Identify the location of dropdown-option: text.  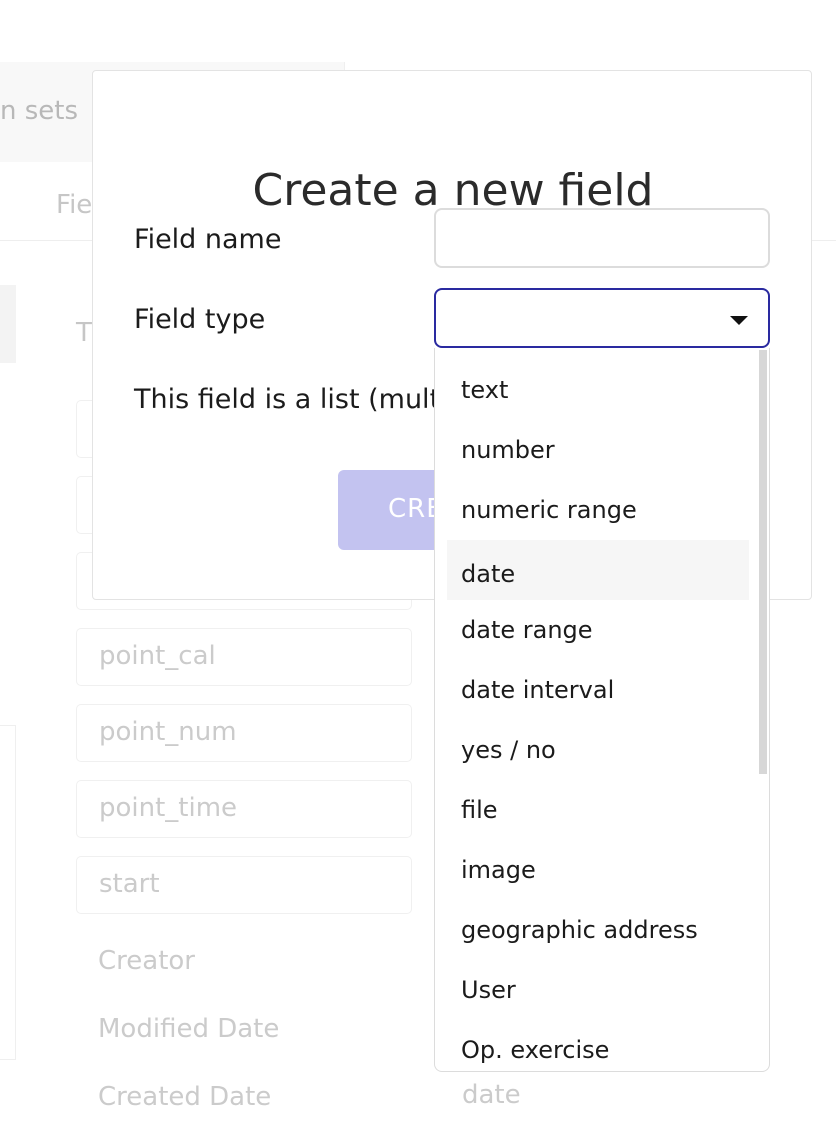
(598, 386).